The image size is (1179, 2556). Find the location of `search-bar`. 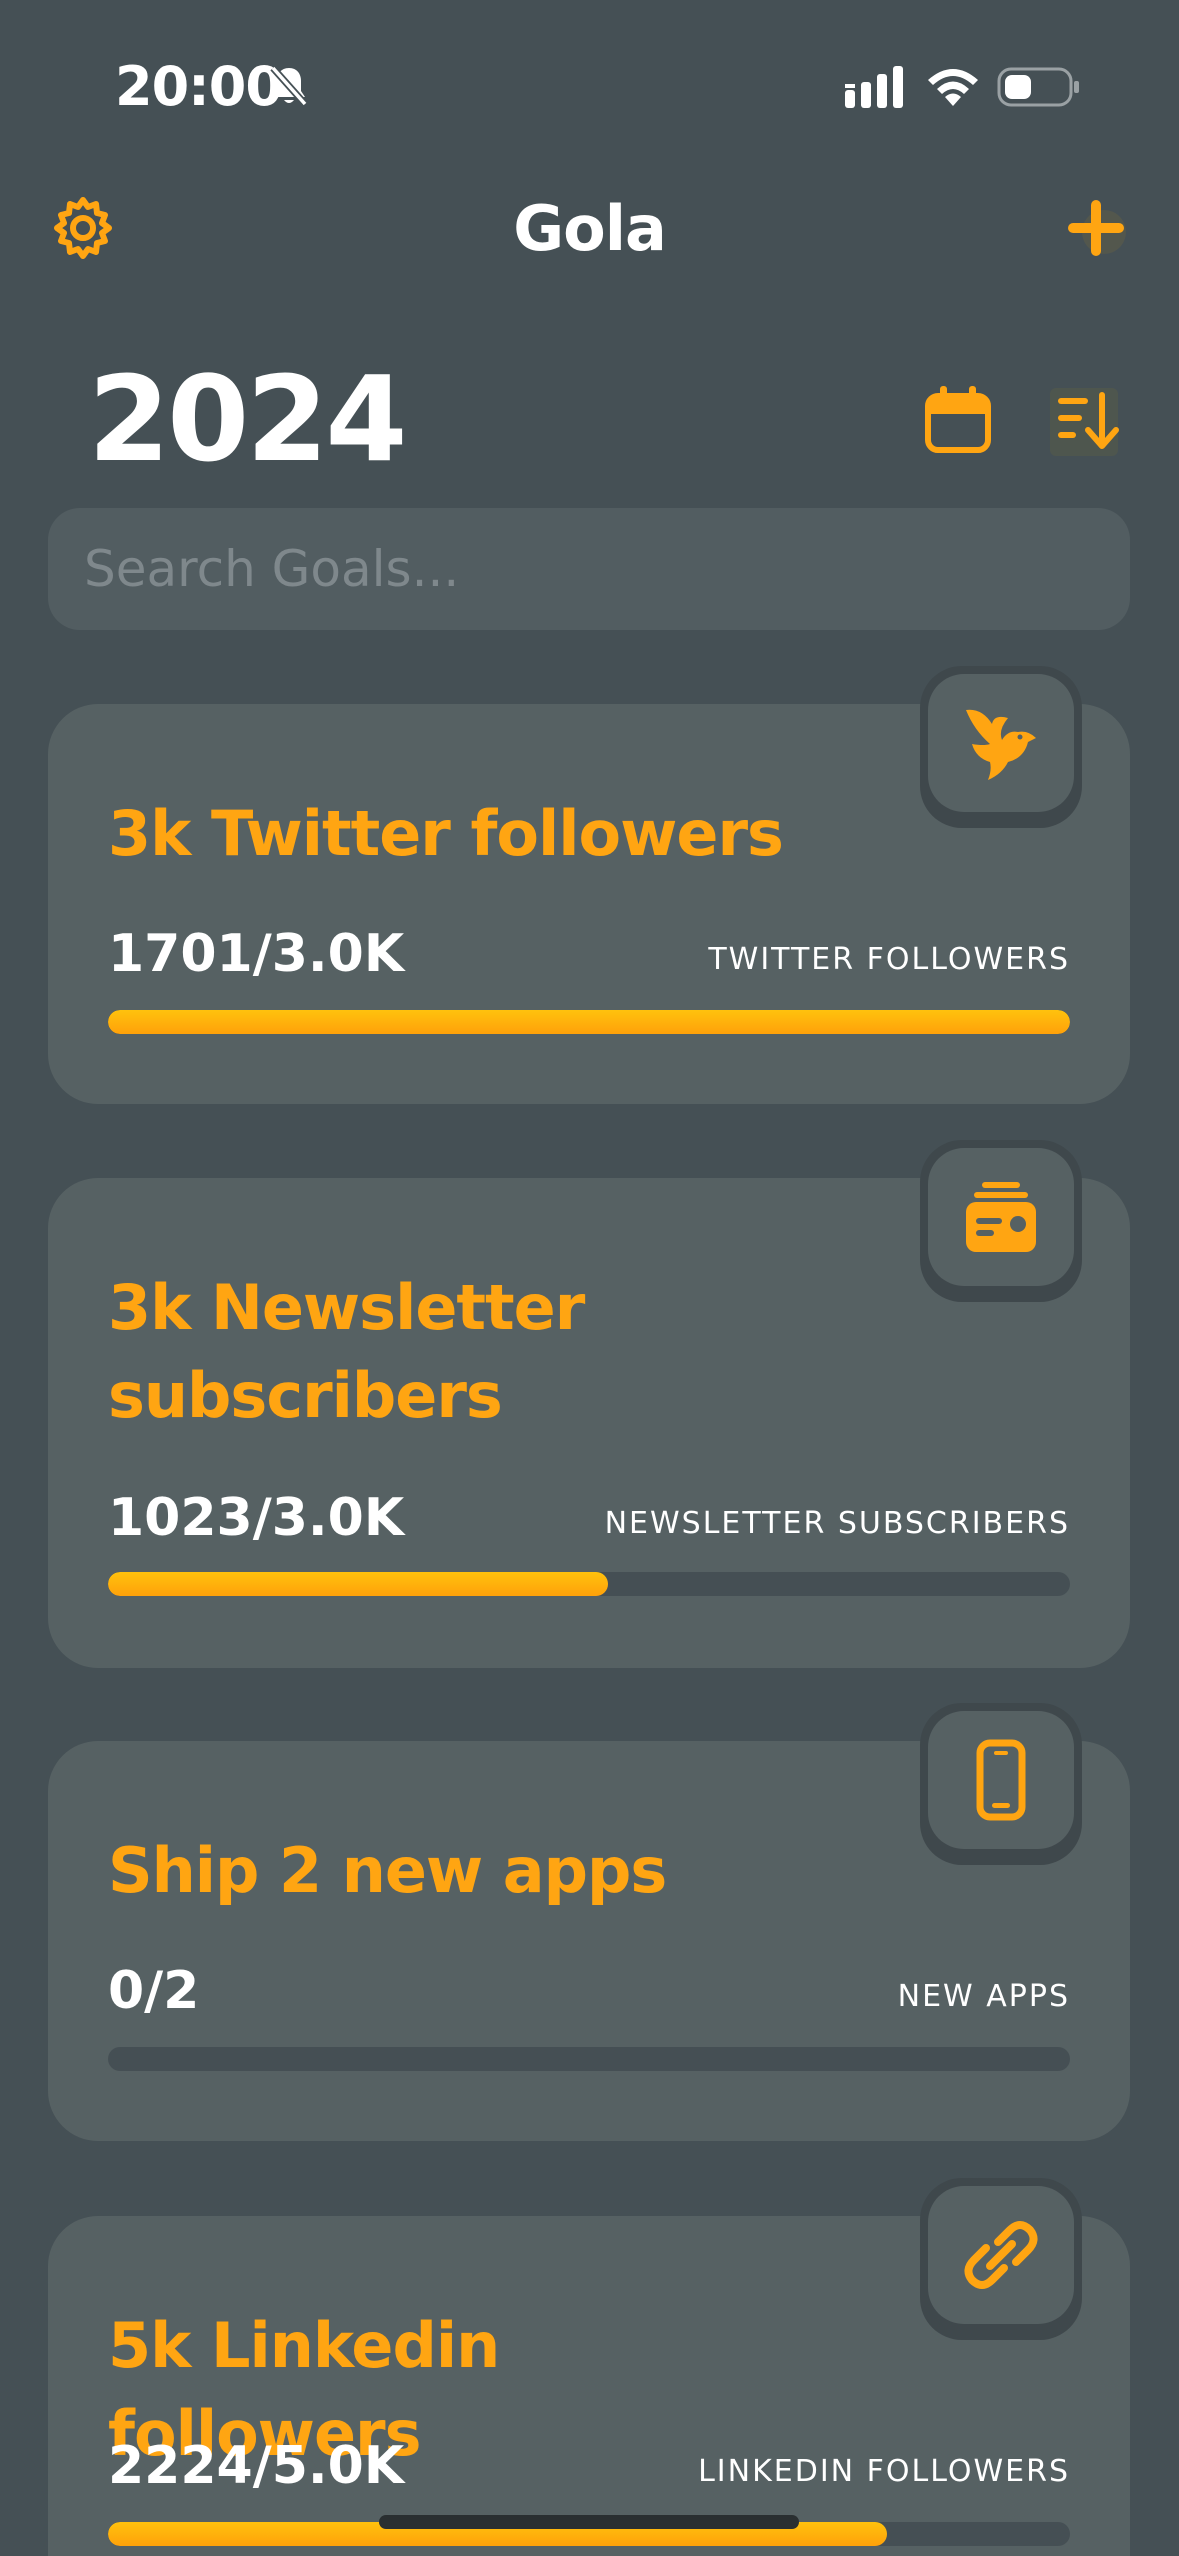

search-bar is located at coordinates (589, 569).